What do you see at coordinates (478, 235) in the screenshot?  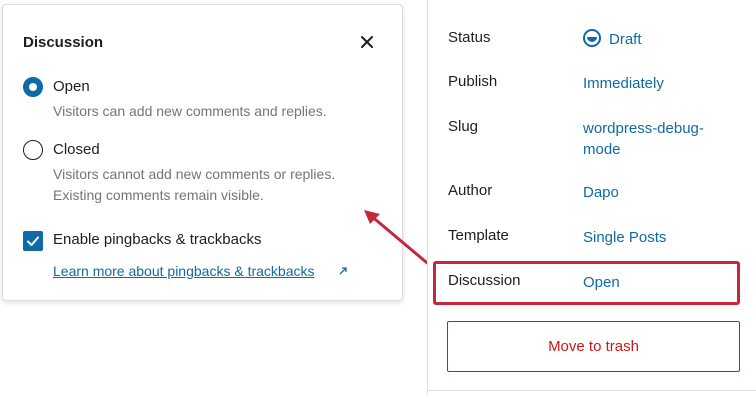 I see `template-label: Template` at bounding box center [478, 235].